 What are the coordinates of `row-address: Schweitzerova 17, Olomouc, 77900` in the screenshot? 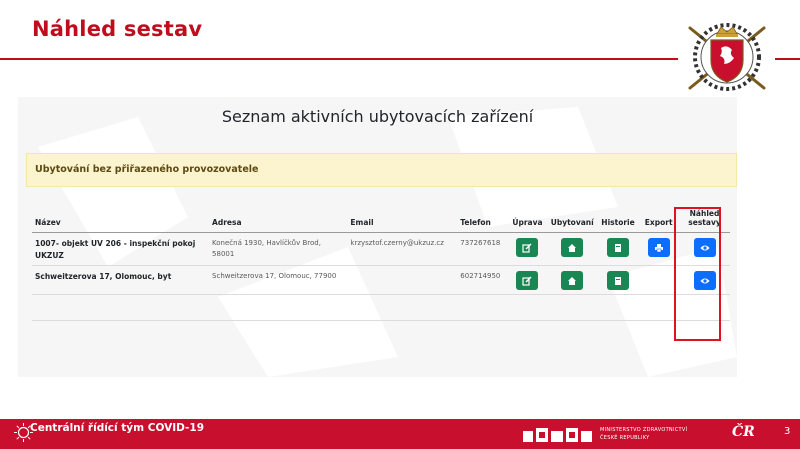 It's located at (278, 280).